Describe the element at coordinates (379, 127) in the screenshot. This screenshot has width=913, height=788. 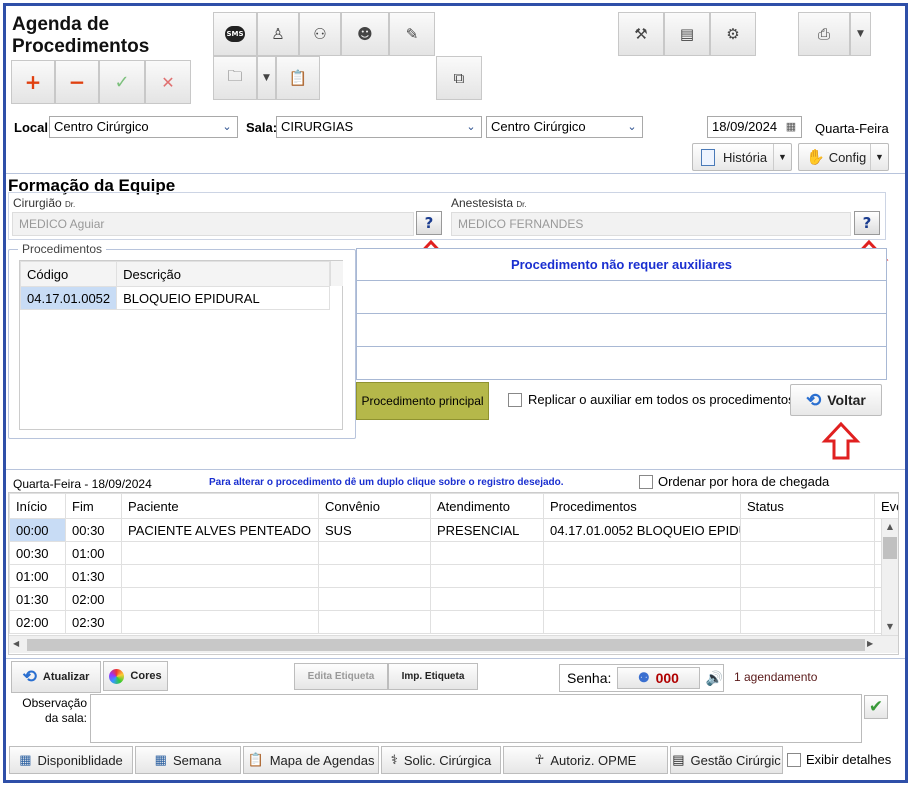
I see `sala-select: CIRURGIAS ⌄` at that location.